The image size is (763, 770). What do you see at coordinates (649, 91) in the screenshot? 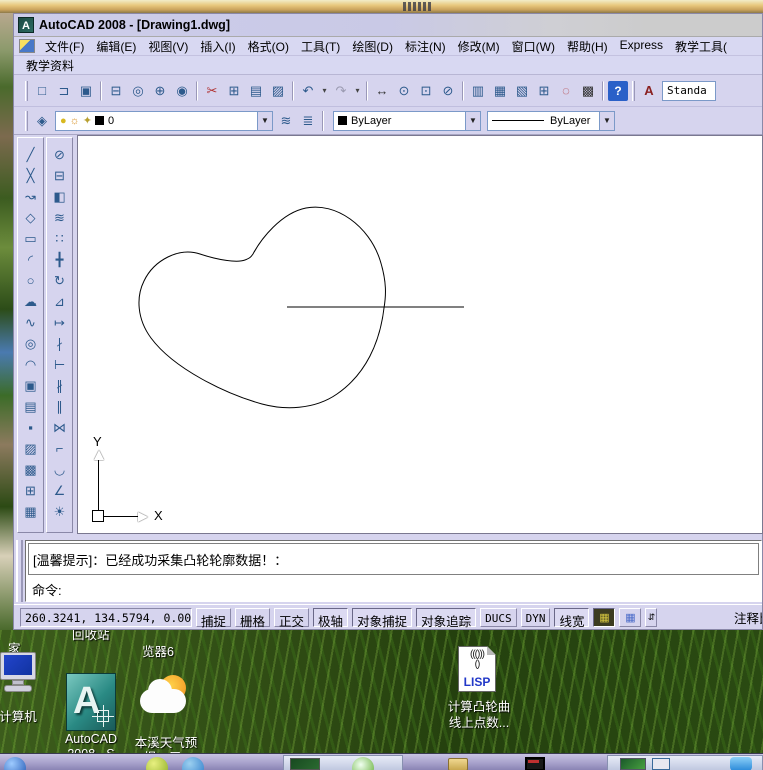
I see `text-style-icon: A` at bounding box center [649, 91].